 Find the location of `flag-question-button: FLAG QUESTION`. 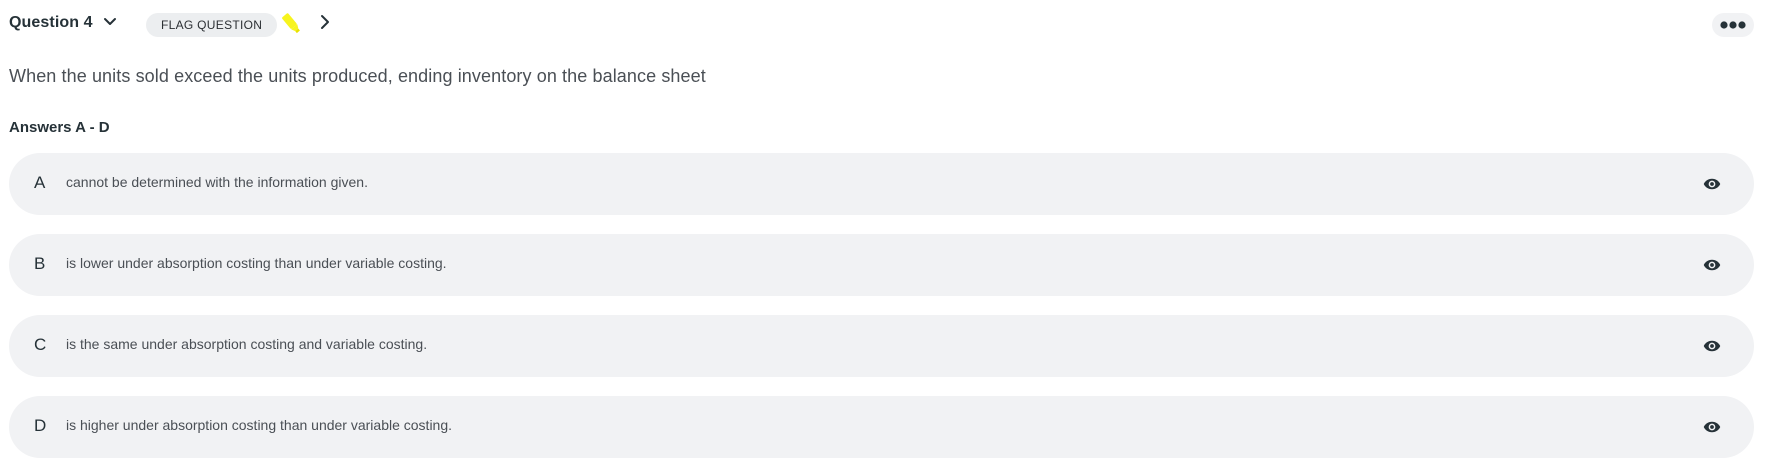

flag-question-button: FLAG QUESTION is located at coordinates (212, 25).